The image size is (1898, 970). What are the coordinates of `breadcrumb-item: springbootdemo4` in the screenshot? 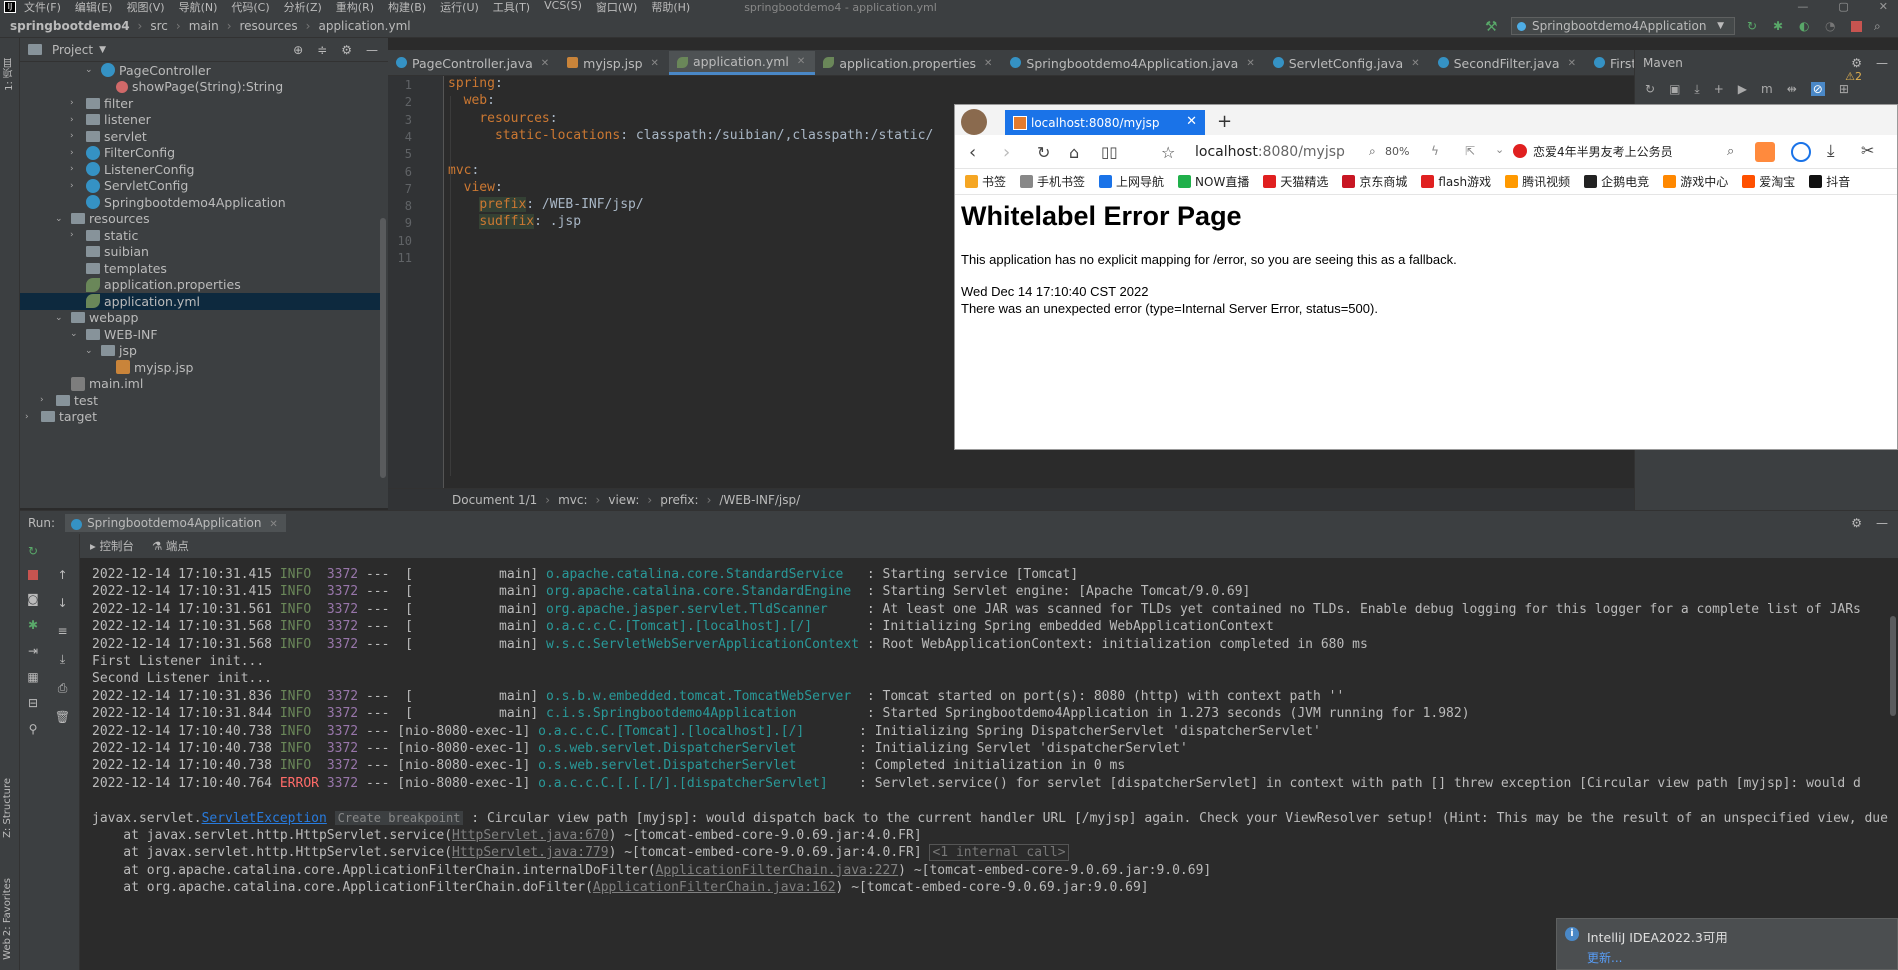 It's located at (70, 26).